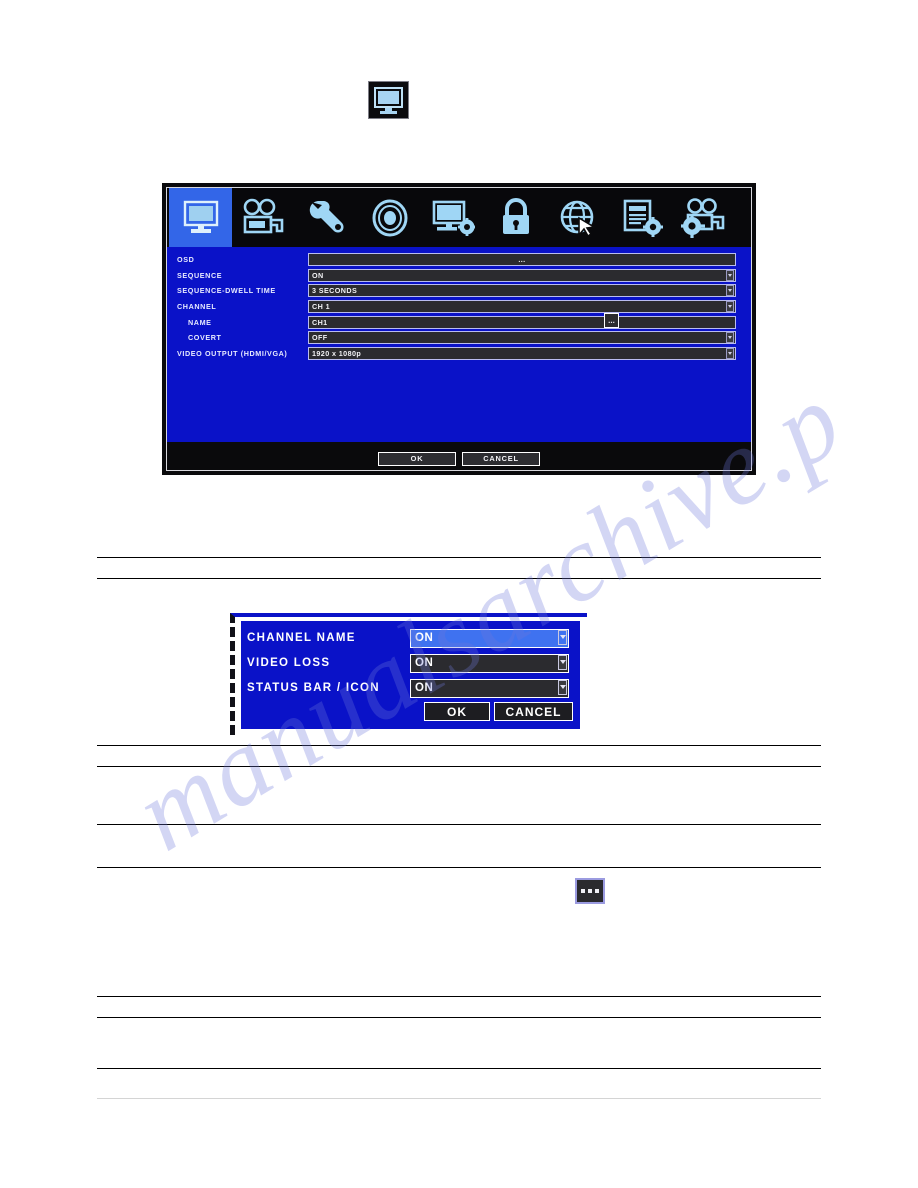 The width and height of the screenshot is (918, 1188). I want to click on row-label: SEQUENCE, so click(200, 275).